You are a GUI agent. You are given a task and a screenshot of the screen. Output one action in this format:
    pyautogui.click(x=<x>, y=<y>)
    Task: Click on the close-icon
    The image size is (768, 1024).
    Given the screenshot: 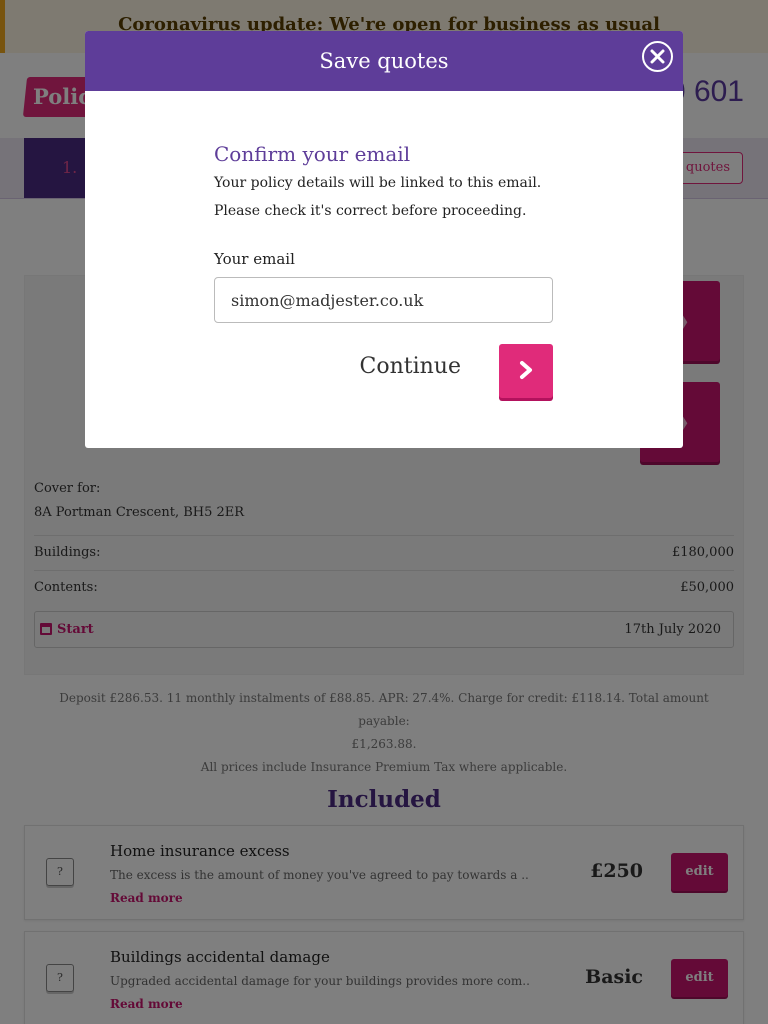 What is the action you would take?
    pyautogui.click(x=657, y=56)
    